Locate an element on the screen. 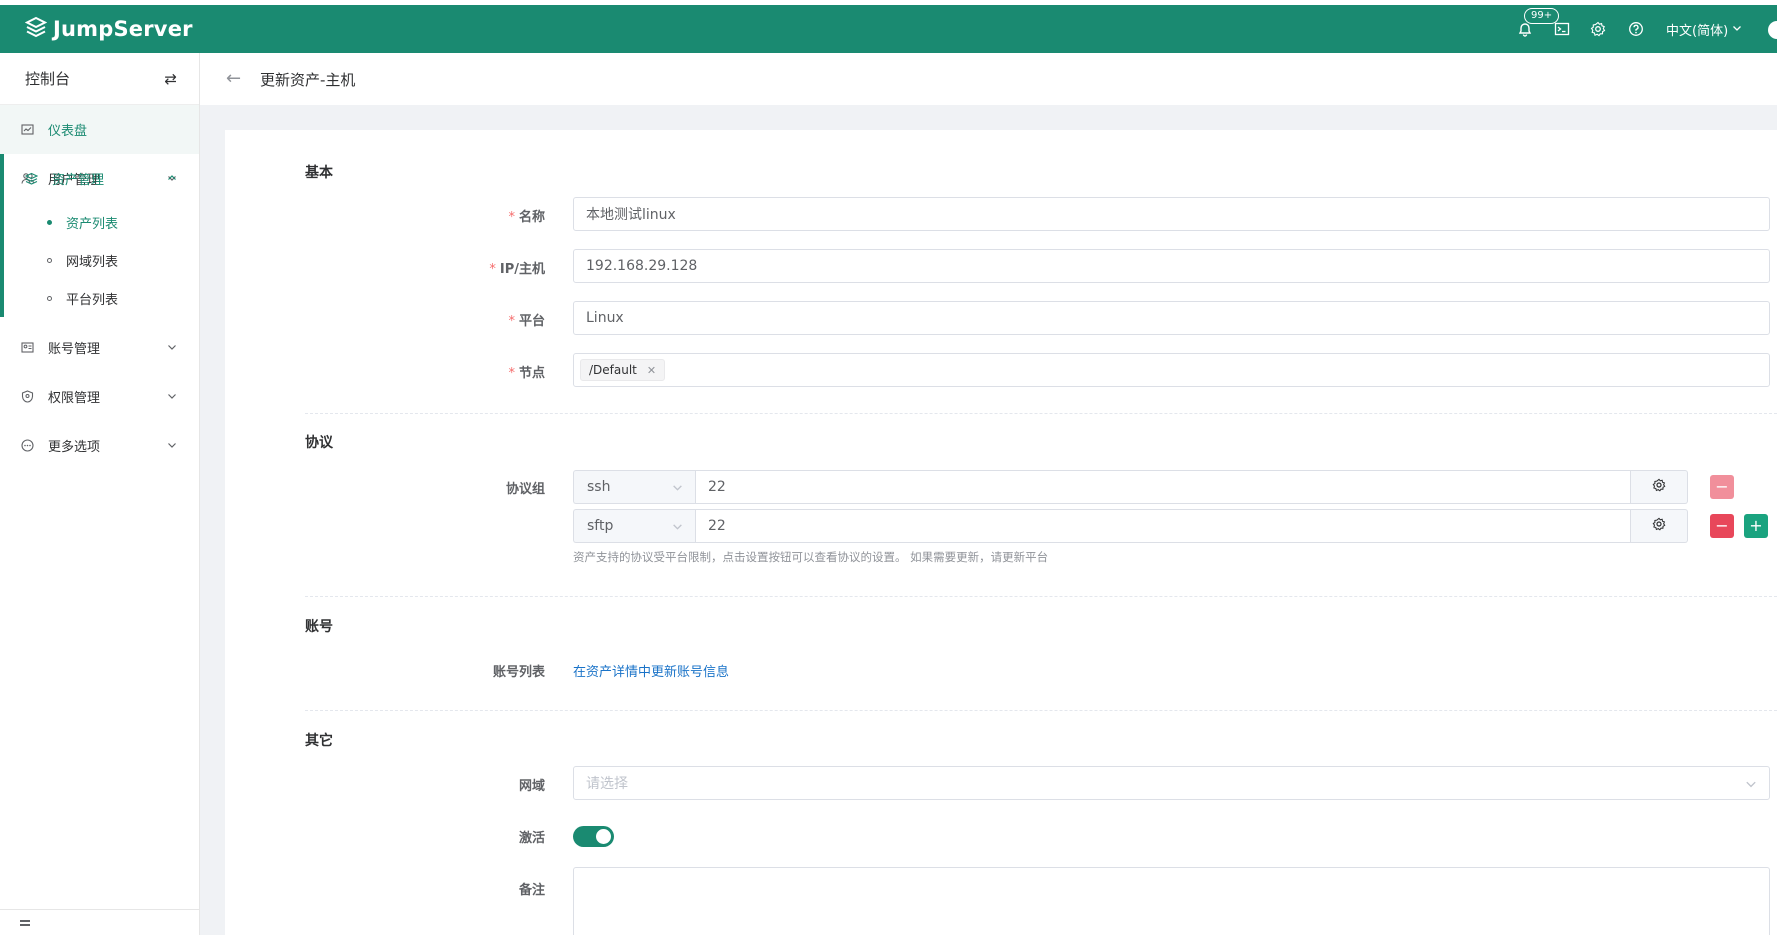 The height and width of the screenshot is (935, 1777). nodes-select: /Default ✕ is located at coordinates (1171, 370).